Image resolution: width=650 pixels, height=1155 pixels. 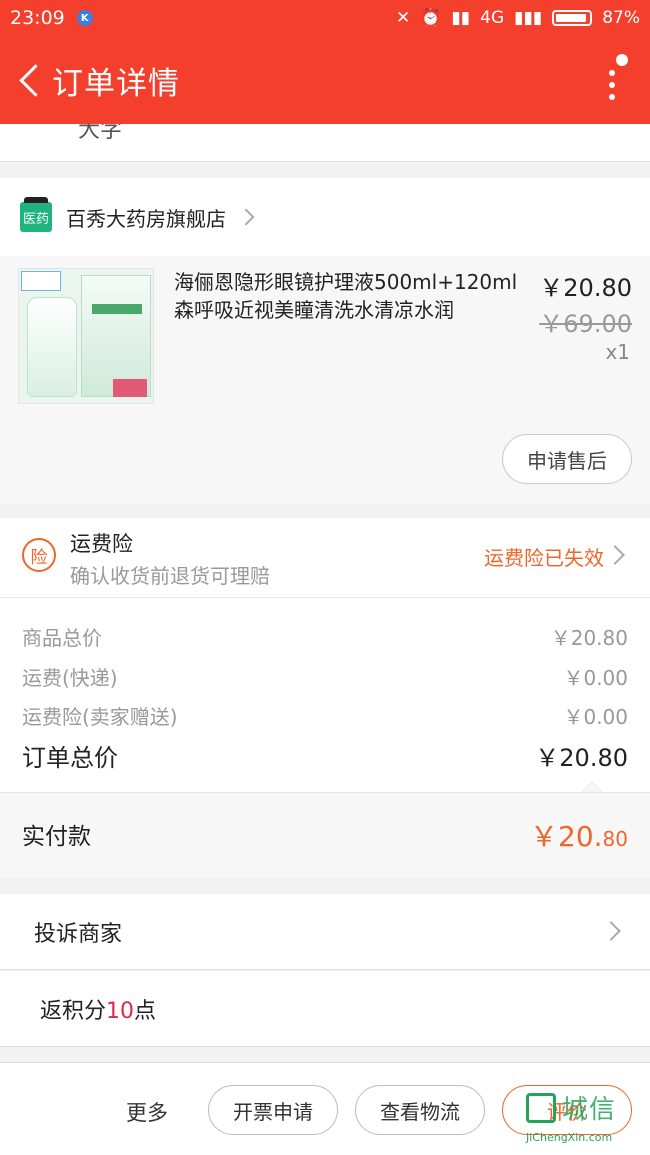 What do you see at coordinates (544, 558) in the screenshot?
I see `insurance-status: 运费险已失效` at bounding box center [544, 558].